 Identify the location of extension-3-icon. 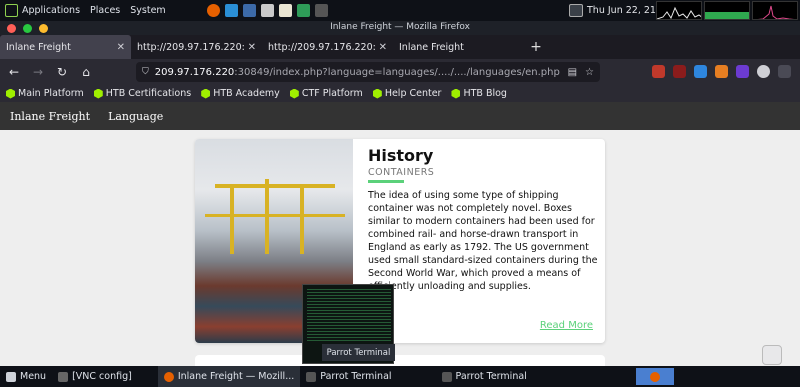
(700, 71).